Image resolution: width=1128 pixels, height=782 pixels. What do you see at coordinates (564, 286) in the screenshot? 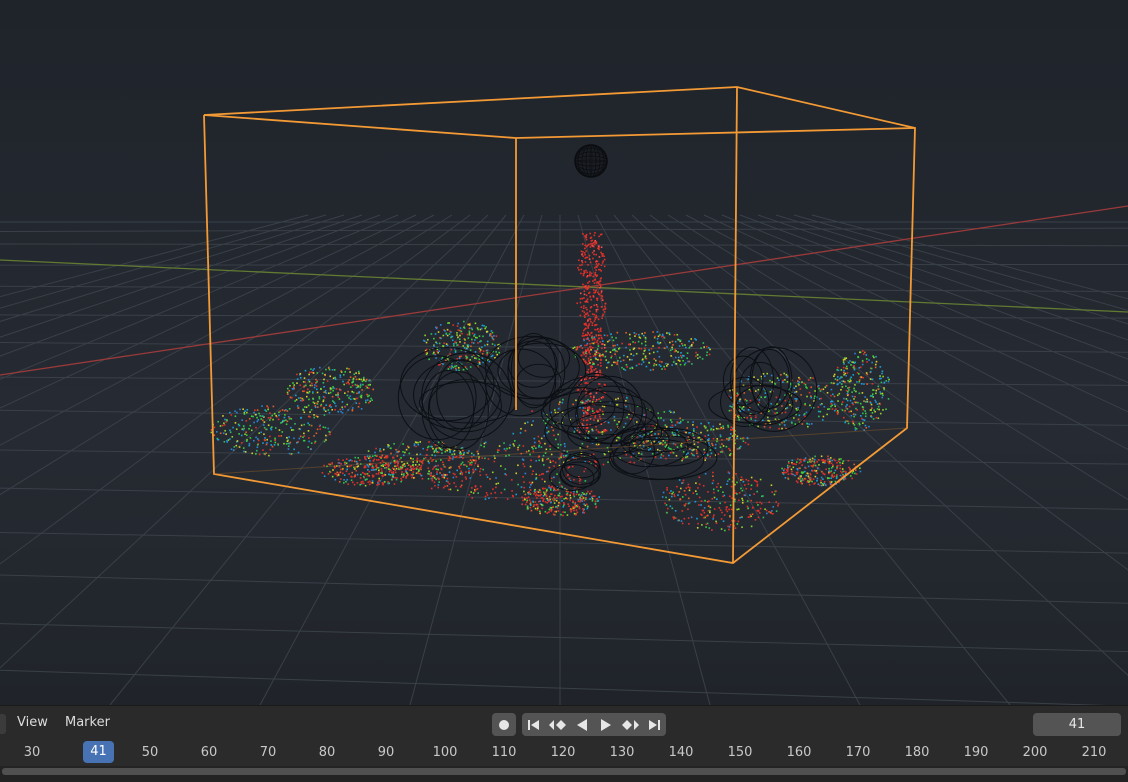
I see `y-axis-line` at bounding box center [564, 286].